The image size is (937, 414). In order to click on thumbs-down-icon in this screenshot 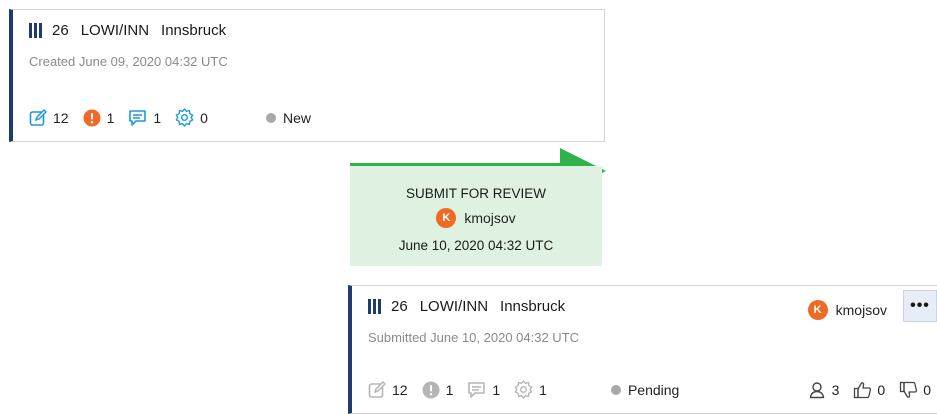, I will do `click(908, 390)`.